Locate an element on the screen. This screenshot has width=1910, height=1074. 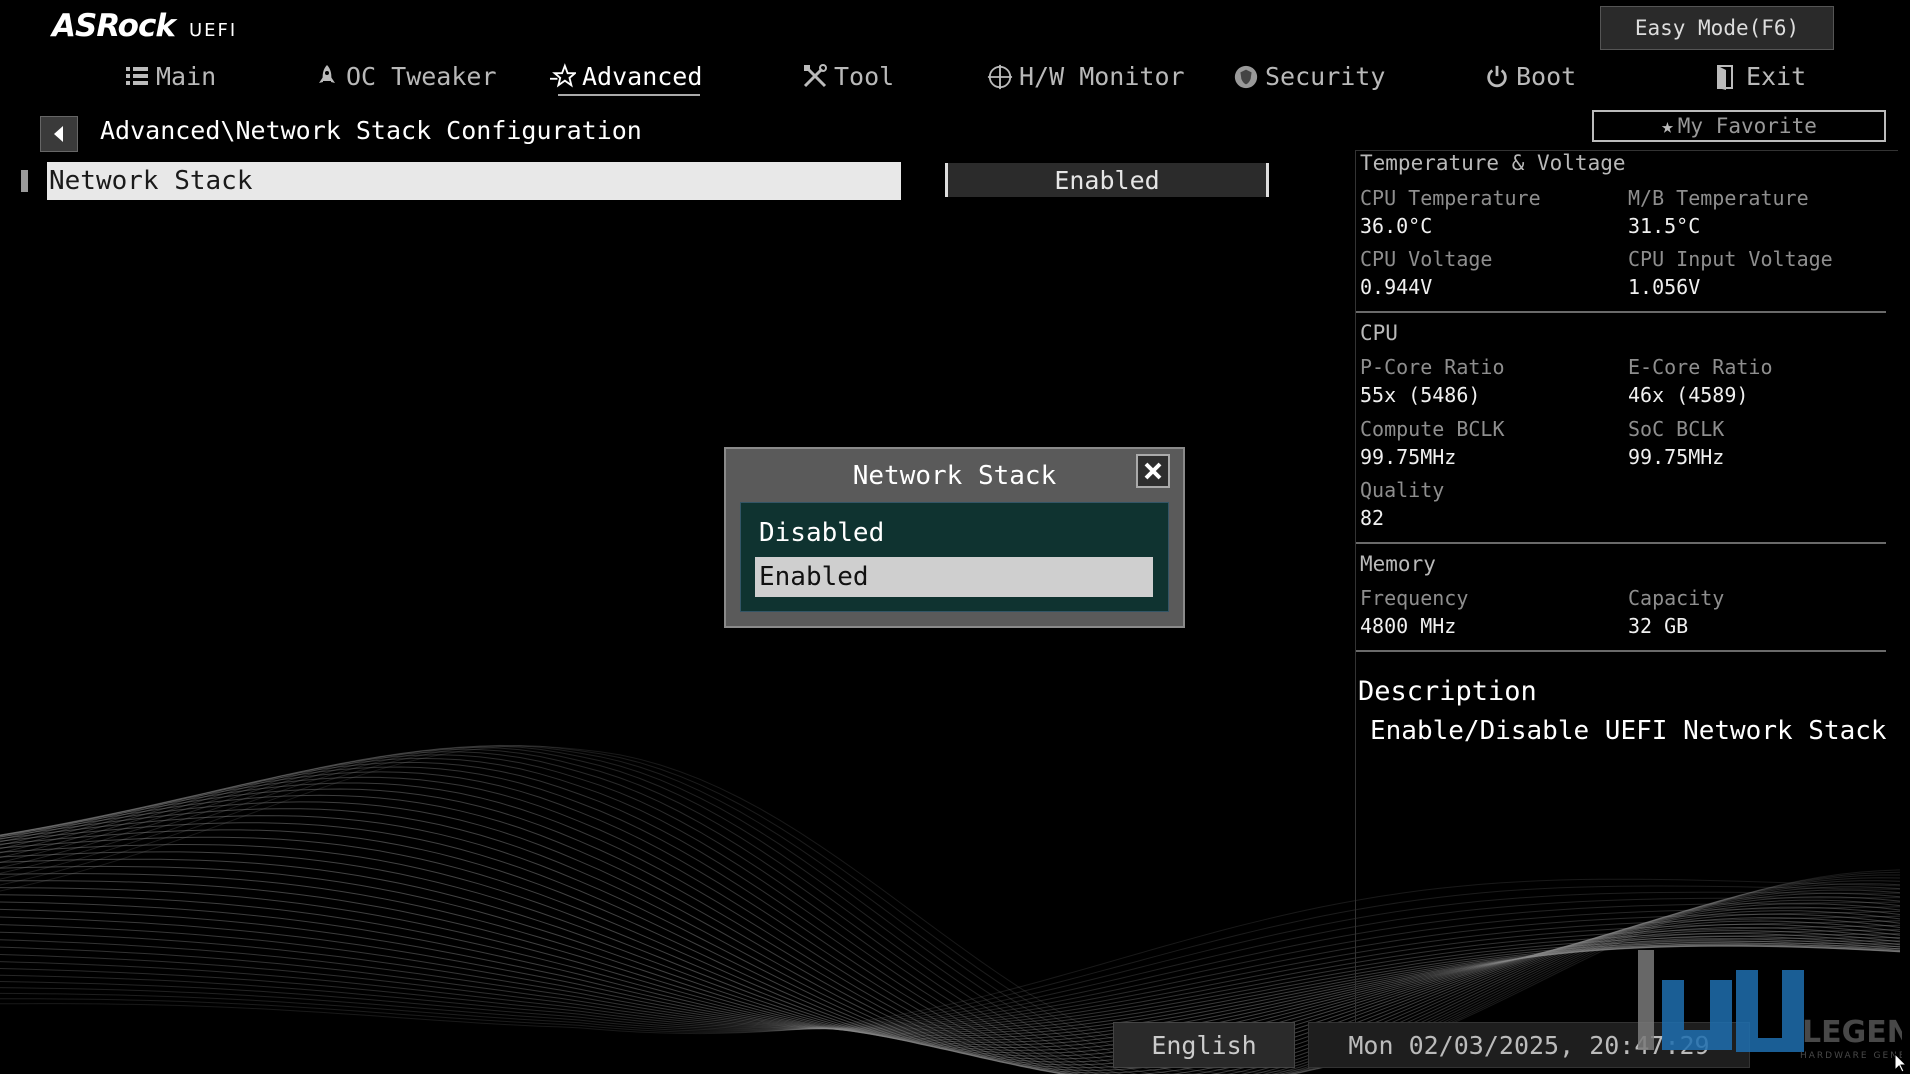
language-button: English is located at coordinates (1204, 1045).